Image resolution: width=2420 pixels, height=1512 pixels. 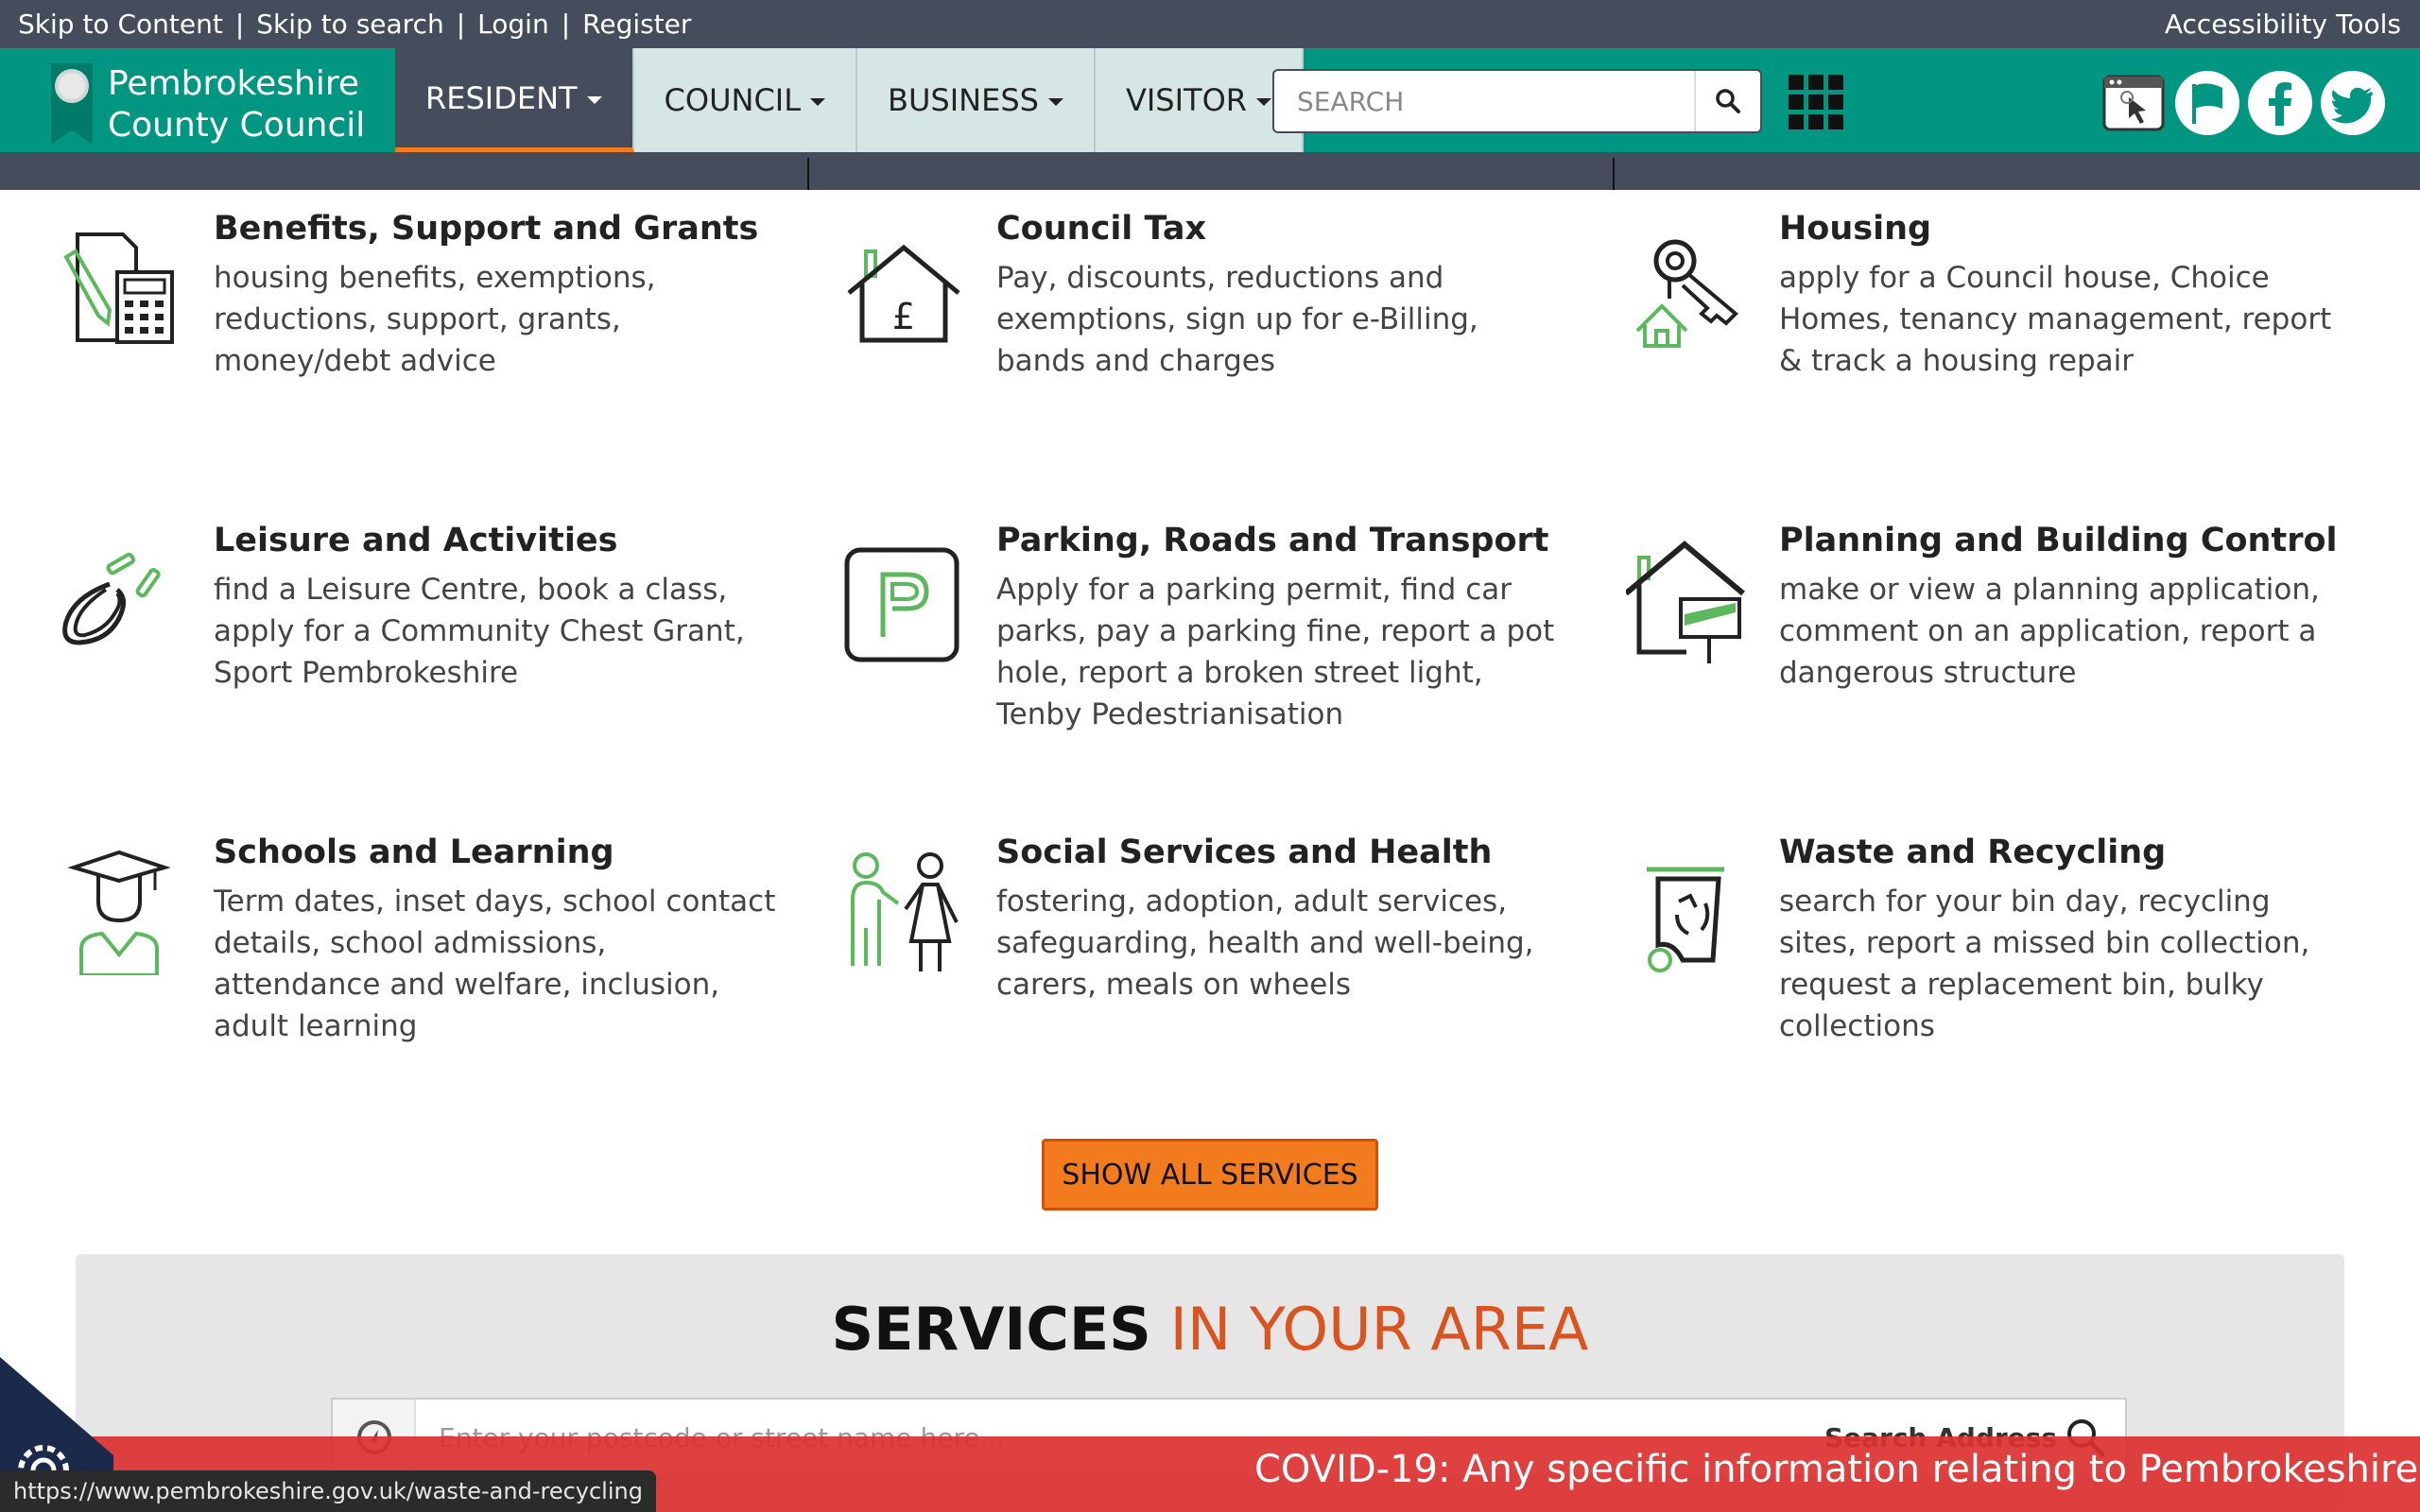 What do you see at coordinates (1272, 540) in the screenshot?
I see `service-title: Parking, Roads and Transport` at bounding box center [1272, 540].